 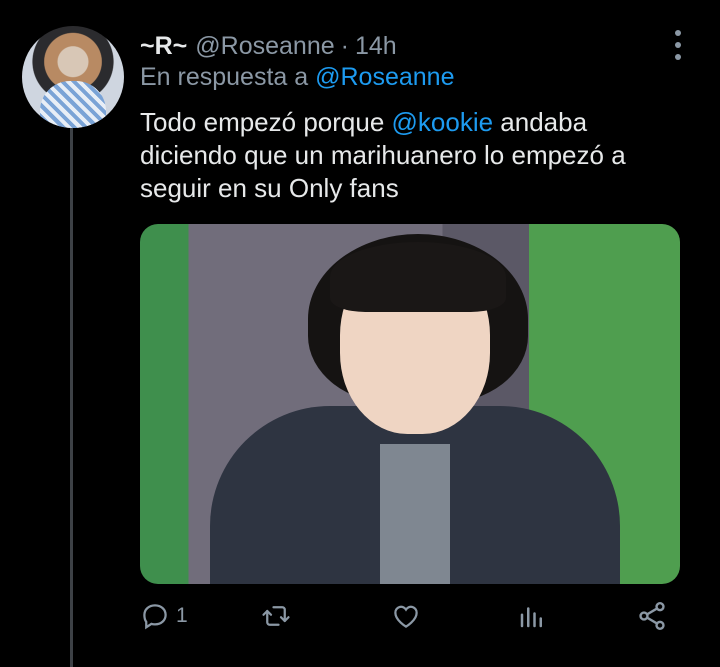 I want to click on share-button, so click(x=652, y=616).